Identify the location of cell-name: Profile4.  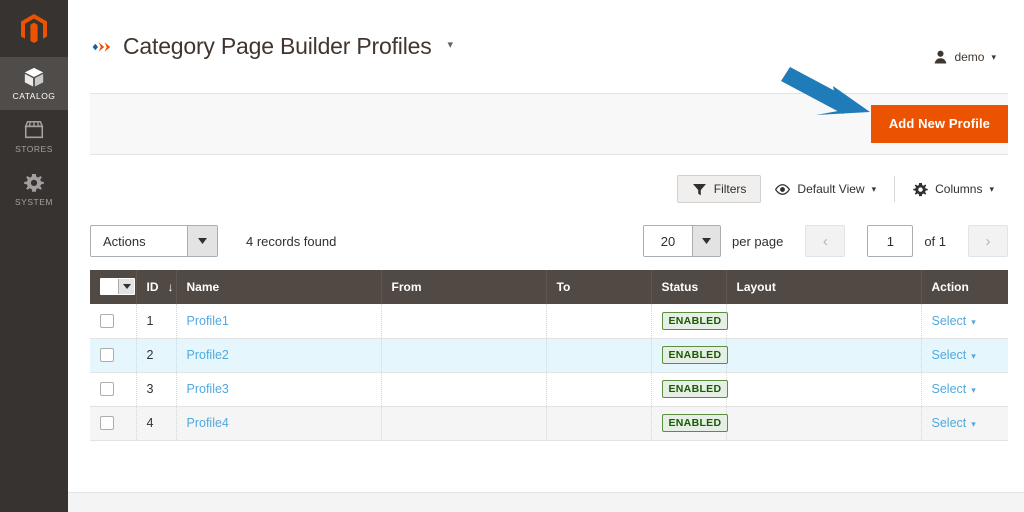
(279, 423).